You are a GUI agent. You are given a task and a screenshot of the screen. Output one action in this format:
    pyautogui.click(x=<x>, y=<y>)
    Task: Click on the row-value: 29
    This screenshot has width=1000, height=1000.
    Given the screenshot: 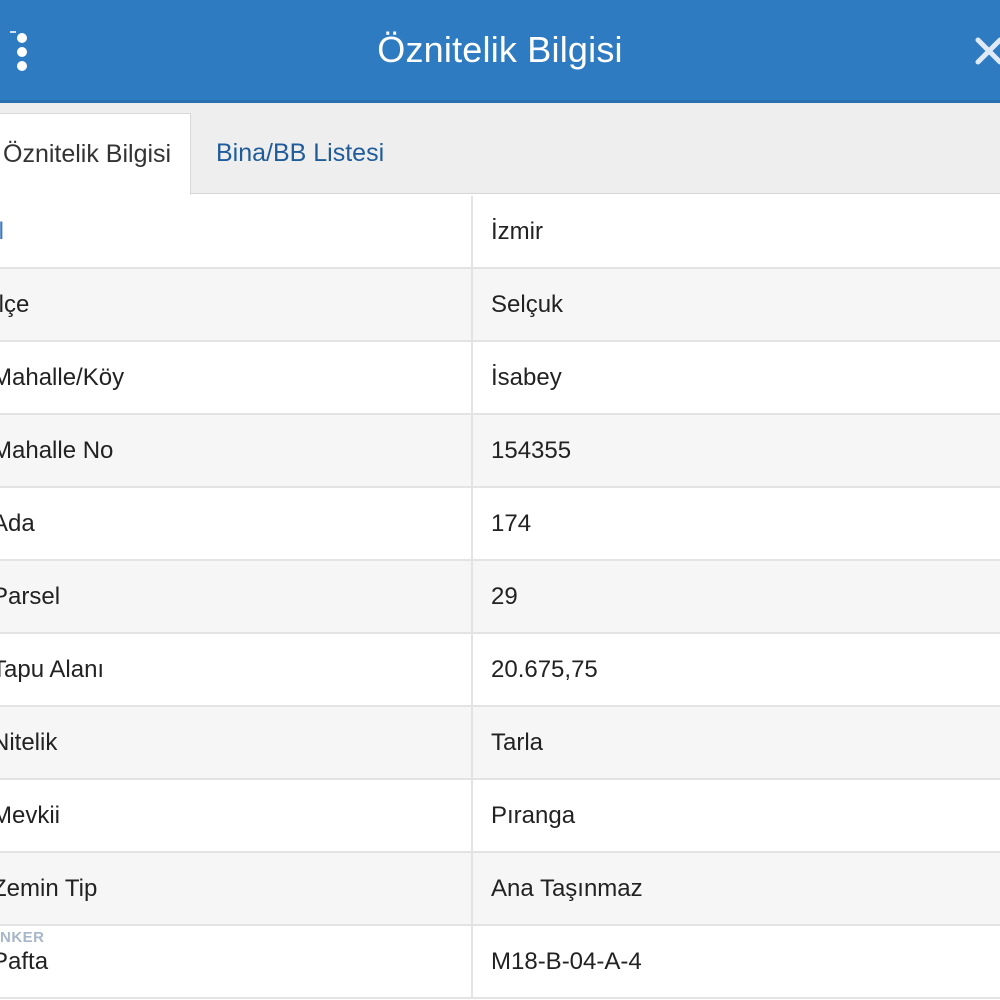 What is the action you would take?
    pyautogui.click(x=504, y=596)
    